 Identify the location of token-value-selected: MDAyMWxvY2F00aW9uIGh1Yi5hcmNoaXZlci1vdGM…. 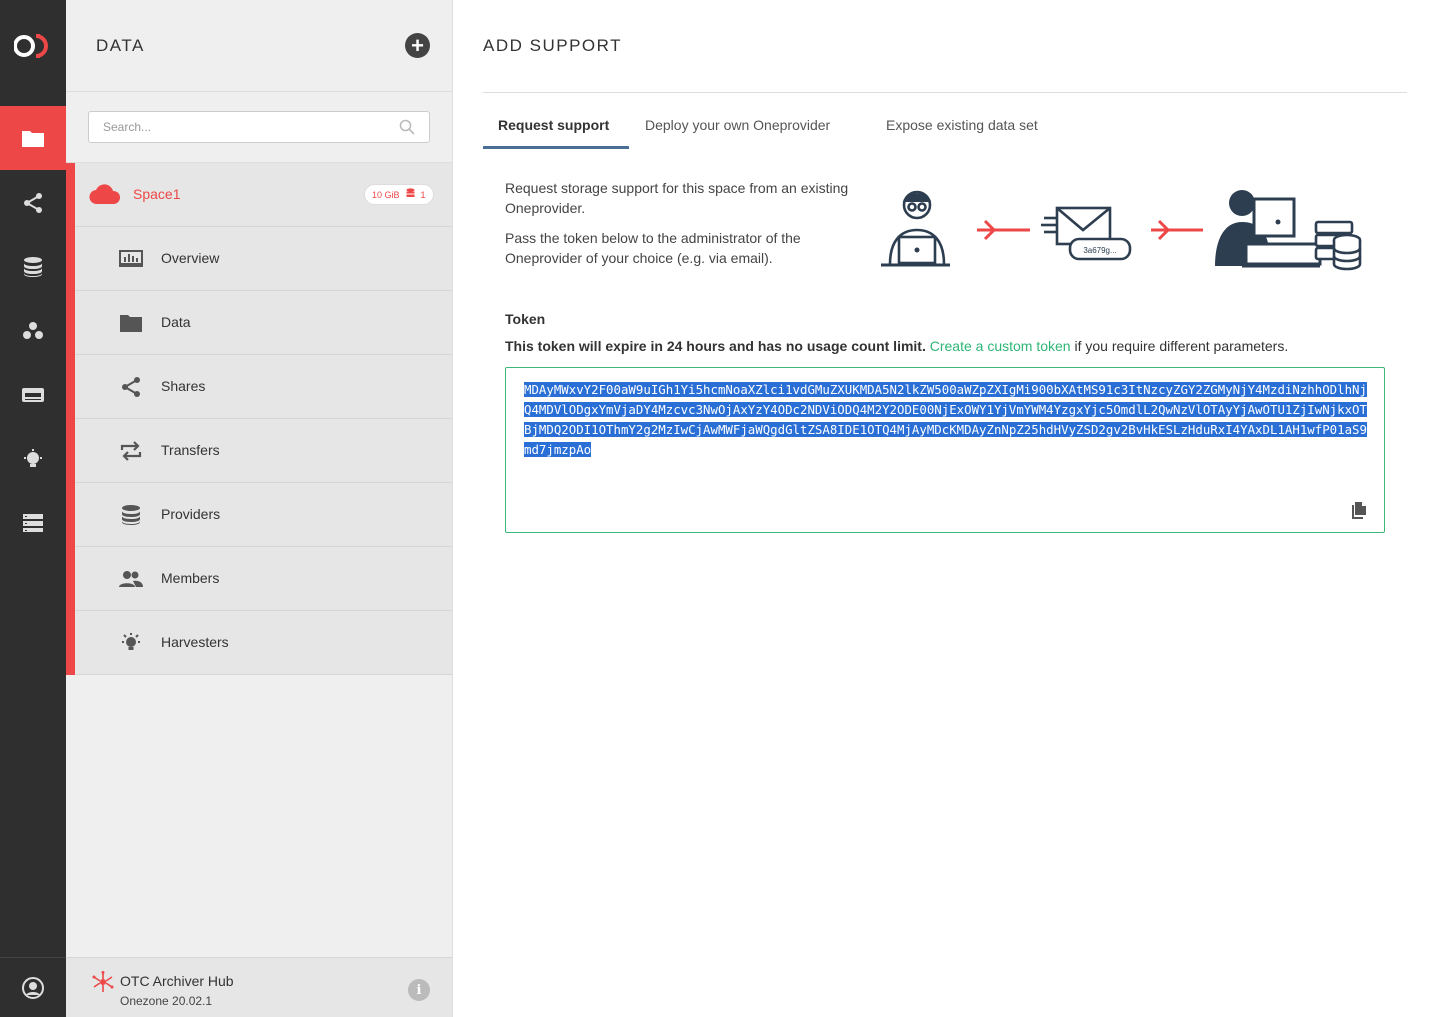
(945, 419).